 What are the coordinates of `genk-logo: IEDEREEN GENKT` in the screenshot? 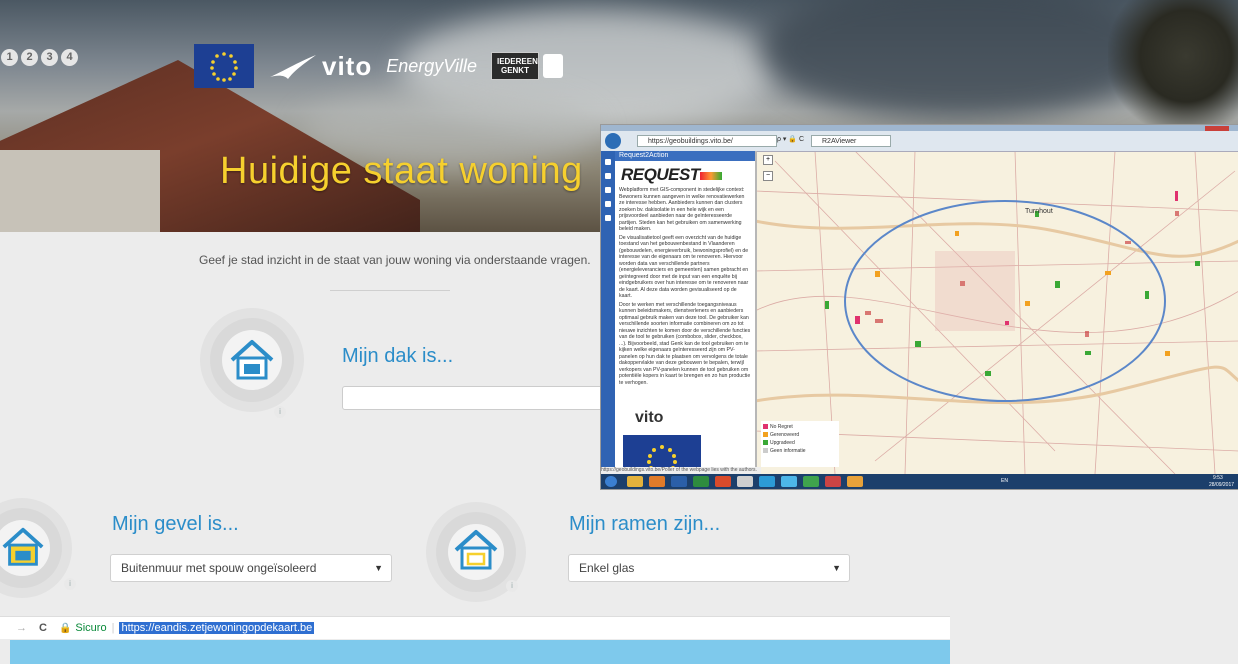 It's located at (514, 66).